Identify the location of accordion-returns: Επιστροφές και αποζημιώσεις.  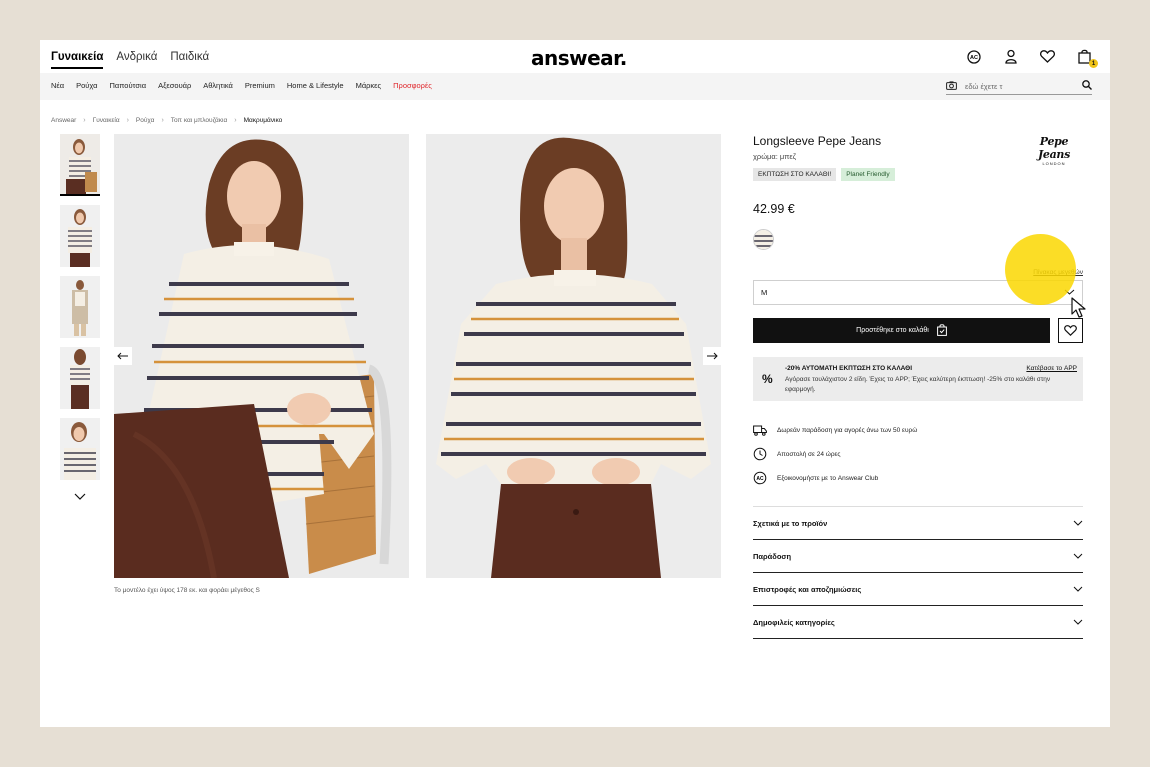
(918, 589).